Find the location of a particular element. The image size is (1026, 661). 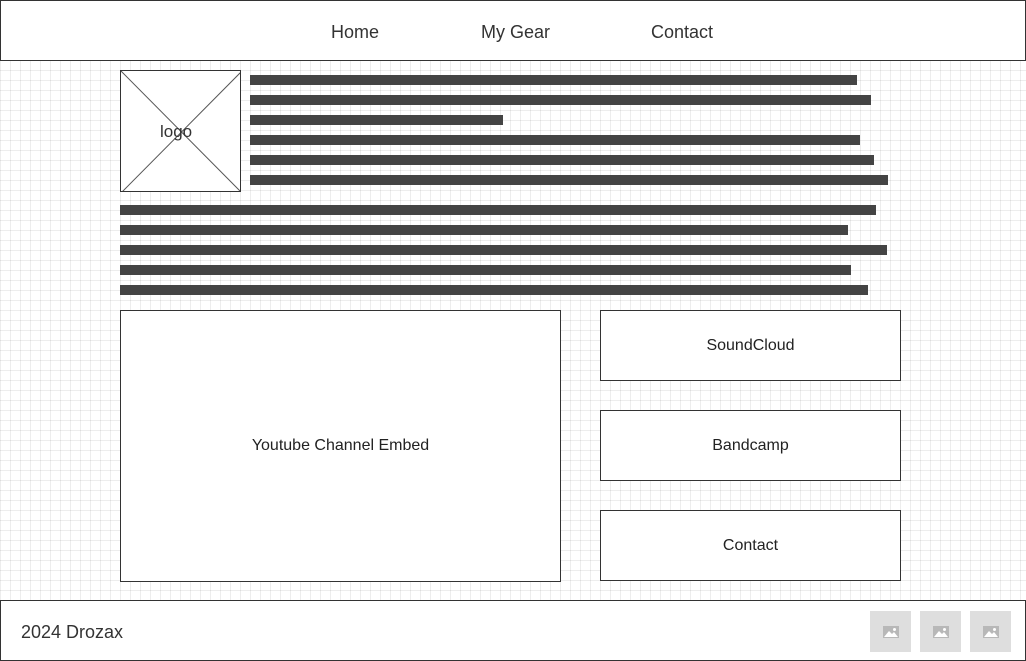

copyright-text: 2024 Drozax is located at coordinates (72, 632).